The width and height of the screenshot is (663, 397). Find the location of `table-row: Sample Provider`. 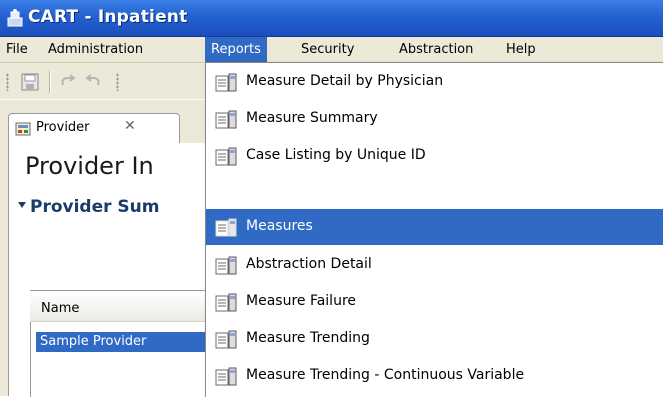

table-row: Sample Provider is located at coordinates (124, 342).